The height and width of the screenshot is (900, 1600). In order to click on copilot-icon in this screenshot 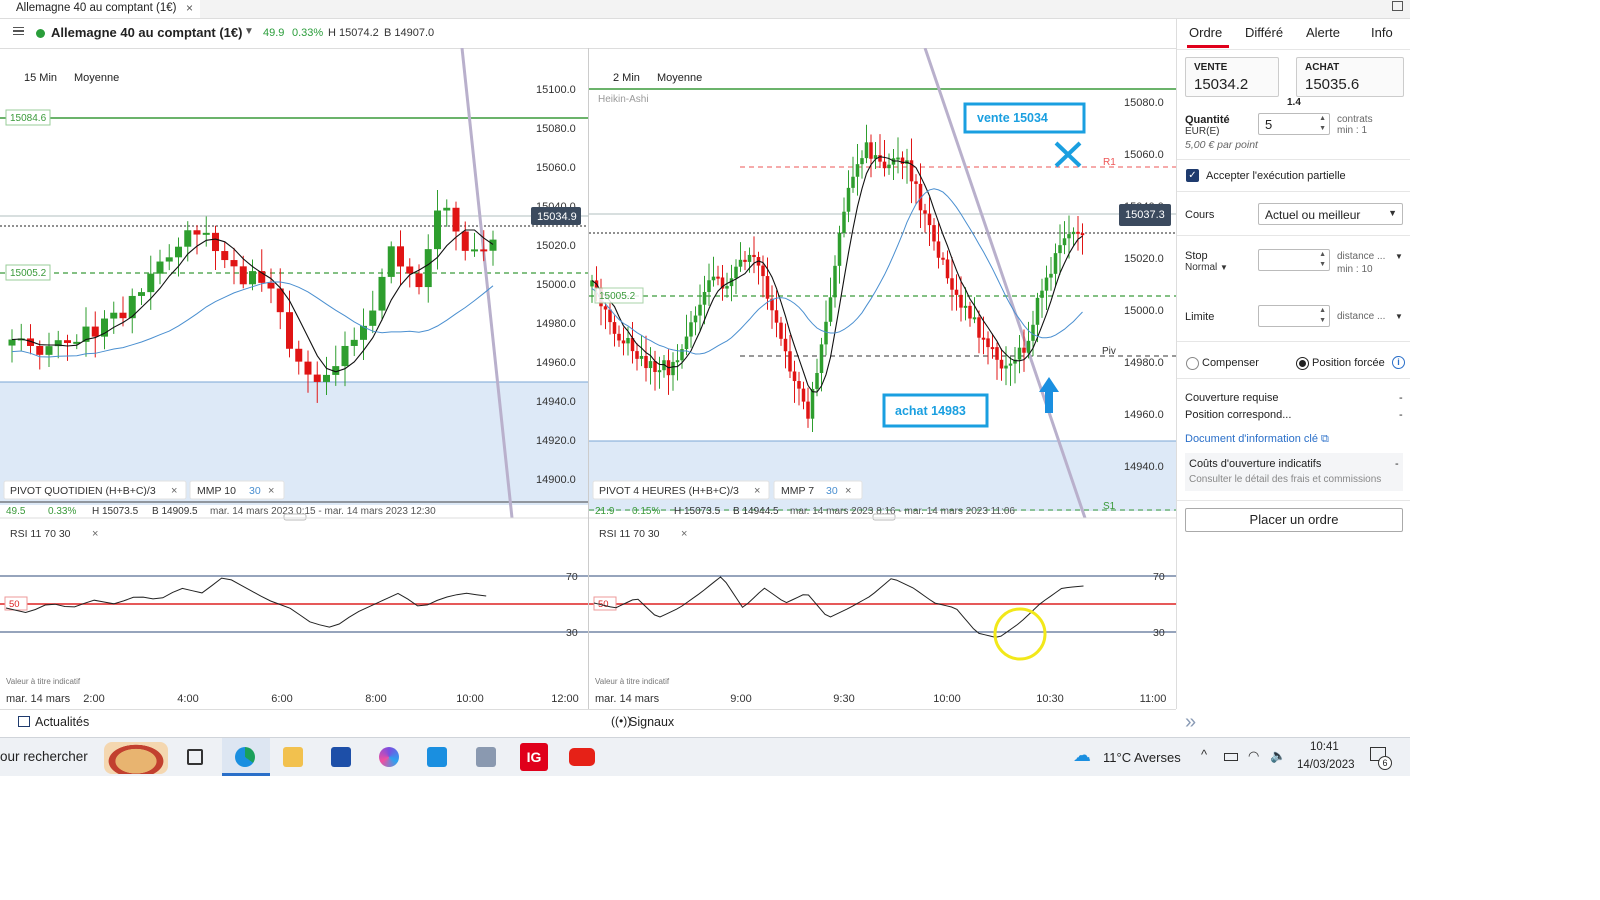, I will do `click(389, 757)`.